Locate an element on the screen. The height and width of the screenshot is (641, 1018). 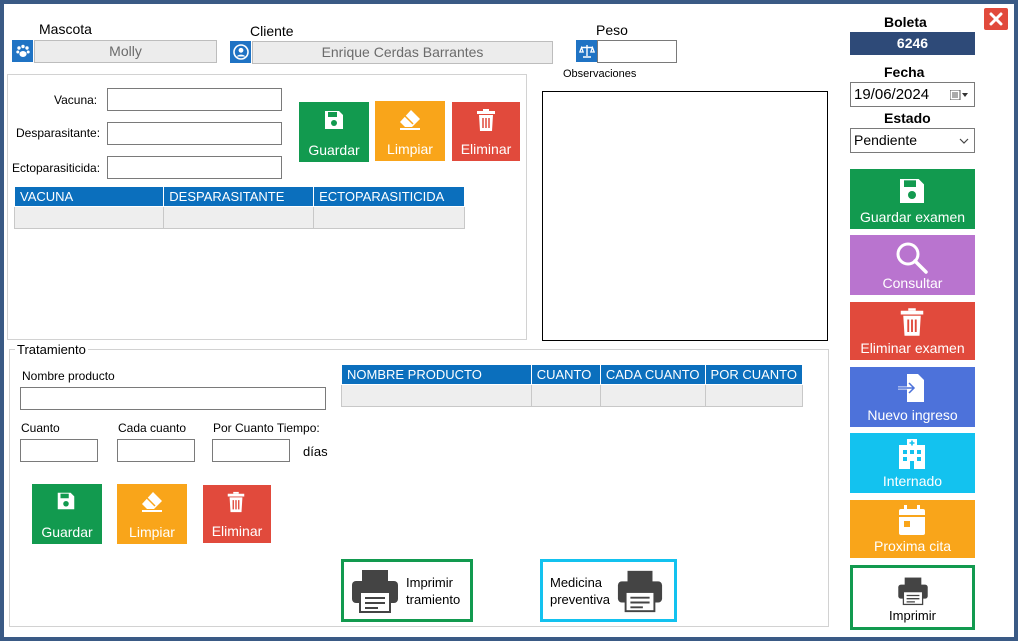
print-treatment-line2: tramiento is located at coordinates (433, 599).